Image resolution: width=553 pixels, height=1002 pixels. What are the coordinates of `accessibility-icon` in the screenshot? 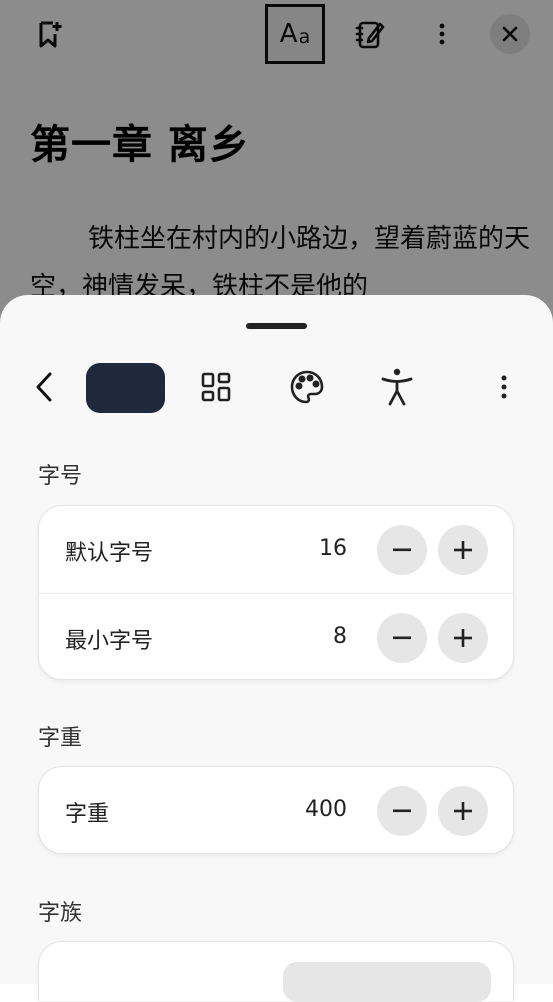 It's located at (397, 387).